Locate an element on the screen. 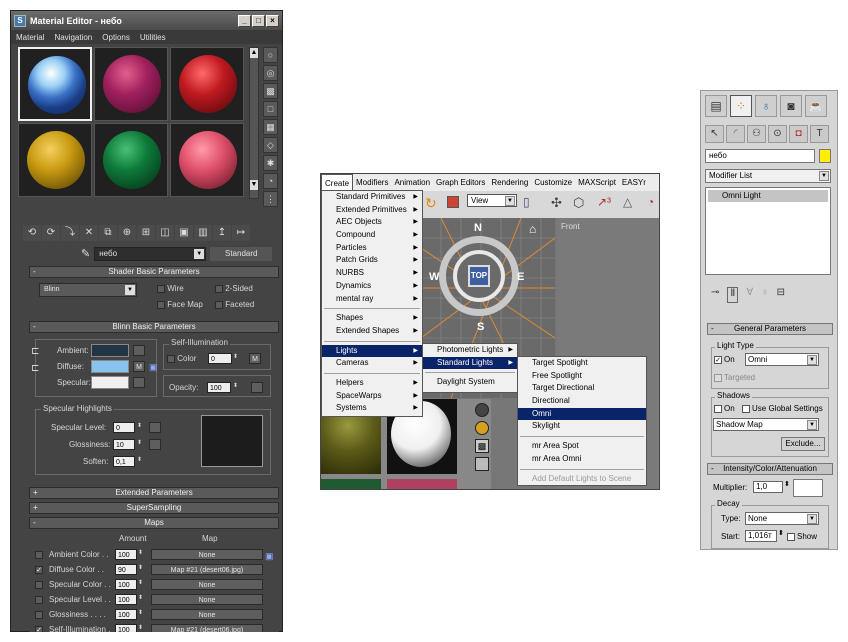 The image size is (848, 642). modifier-list-dropdown: Modifier List ▼ is located at coordinates (768, 176).